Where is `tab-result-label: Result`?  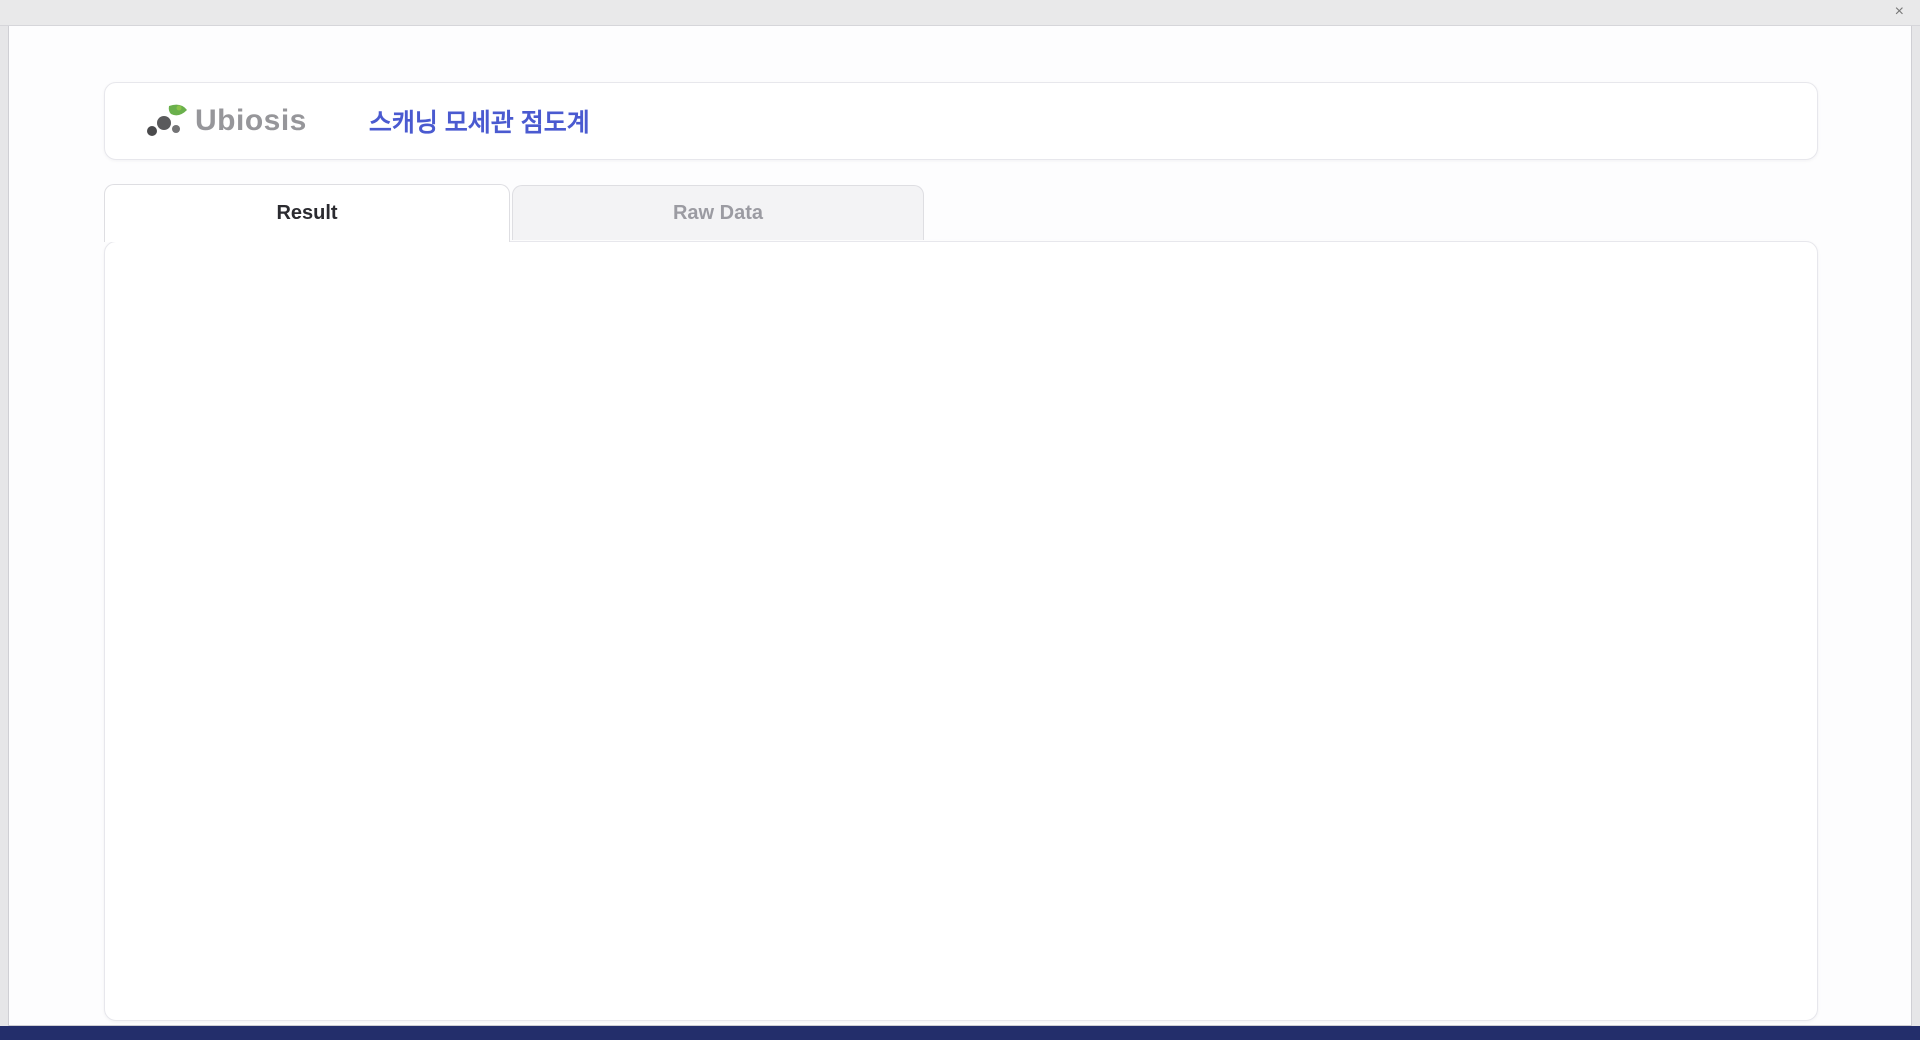 tab-result-label: Result is located at coordinates (307, 213).